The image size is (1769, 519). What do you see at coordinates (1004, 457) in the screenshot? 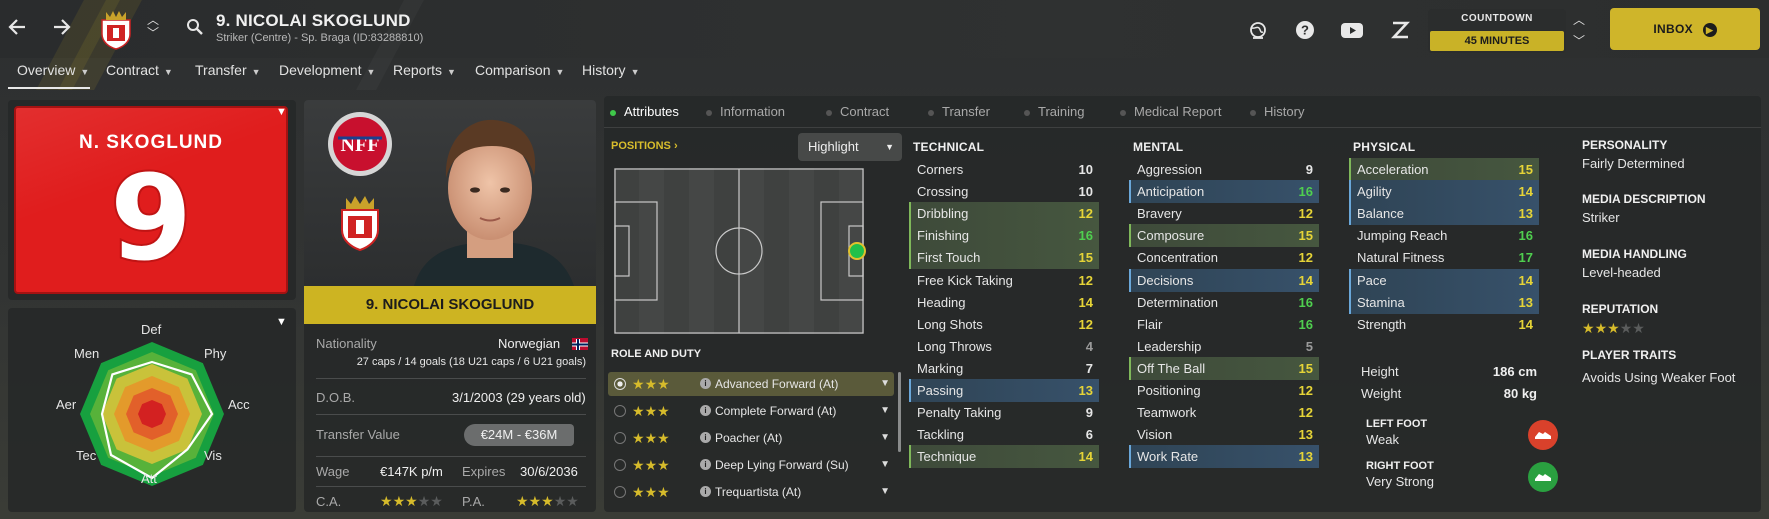
I see `attribute-row: Technique 14` at bounding box center [1004, 457].